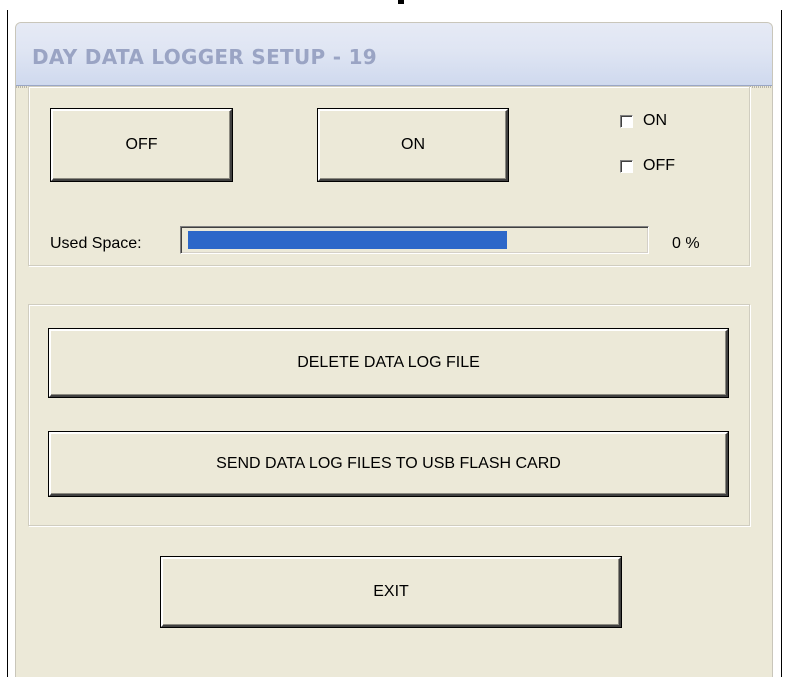 This screenshot has width=790, height=677. I want to click on used-space-percent: 0 %, so click(686, 243).